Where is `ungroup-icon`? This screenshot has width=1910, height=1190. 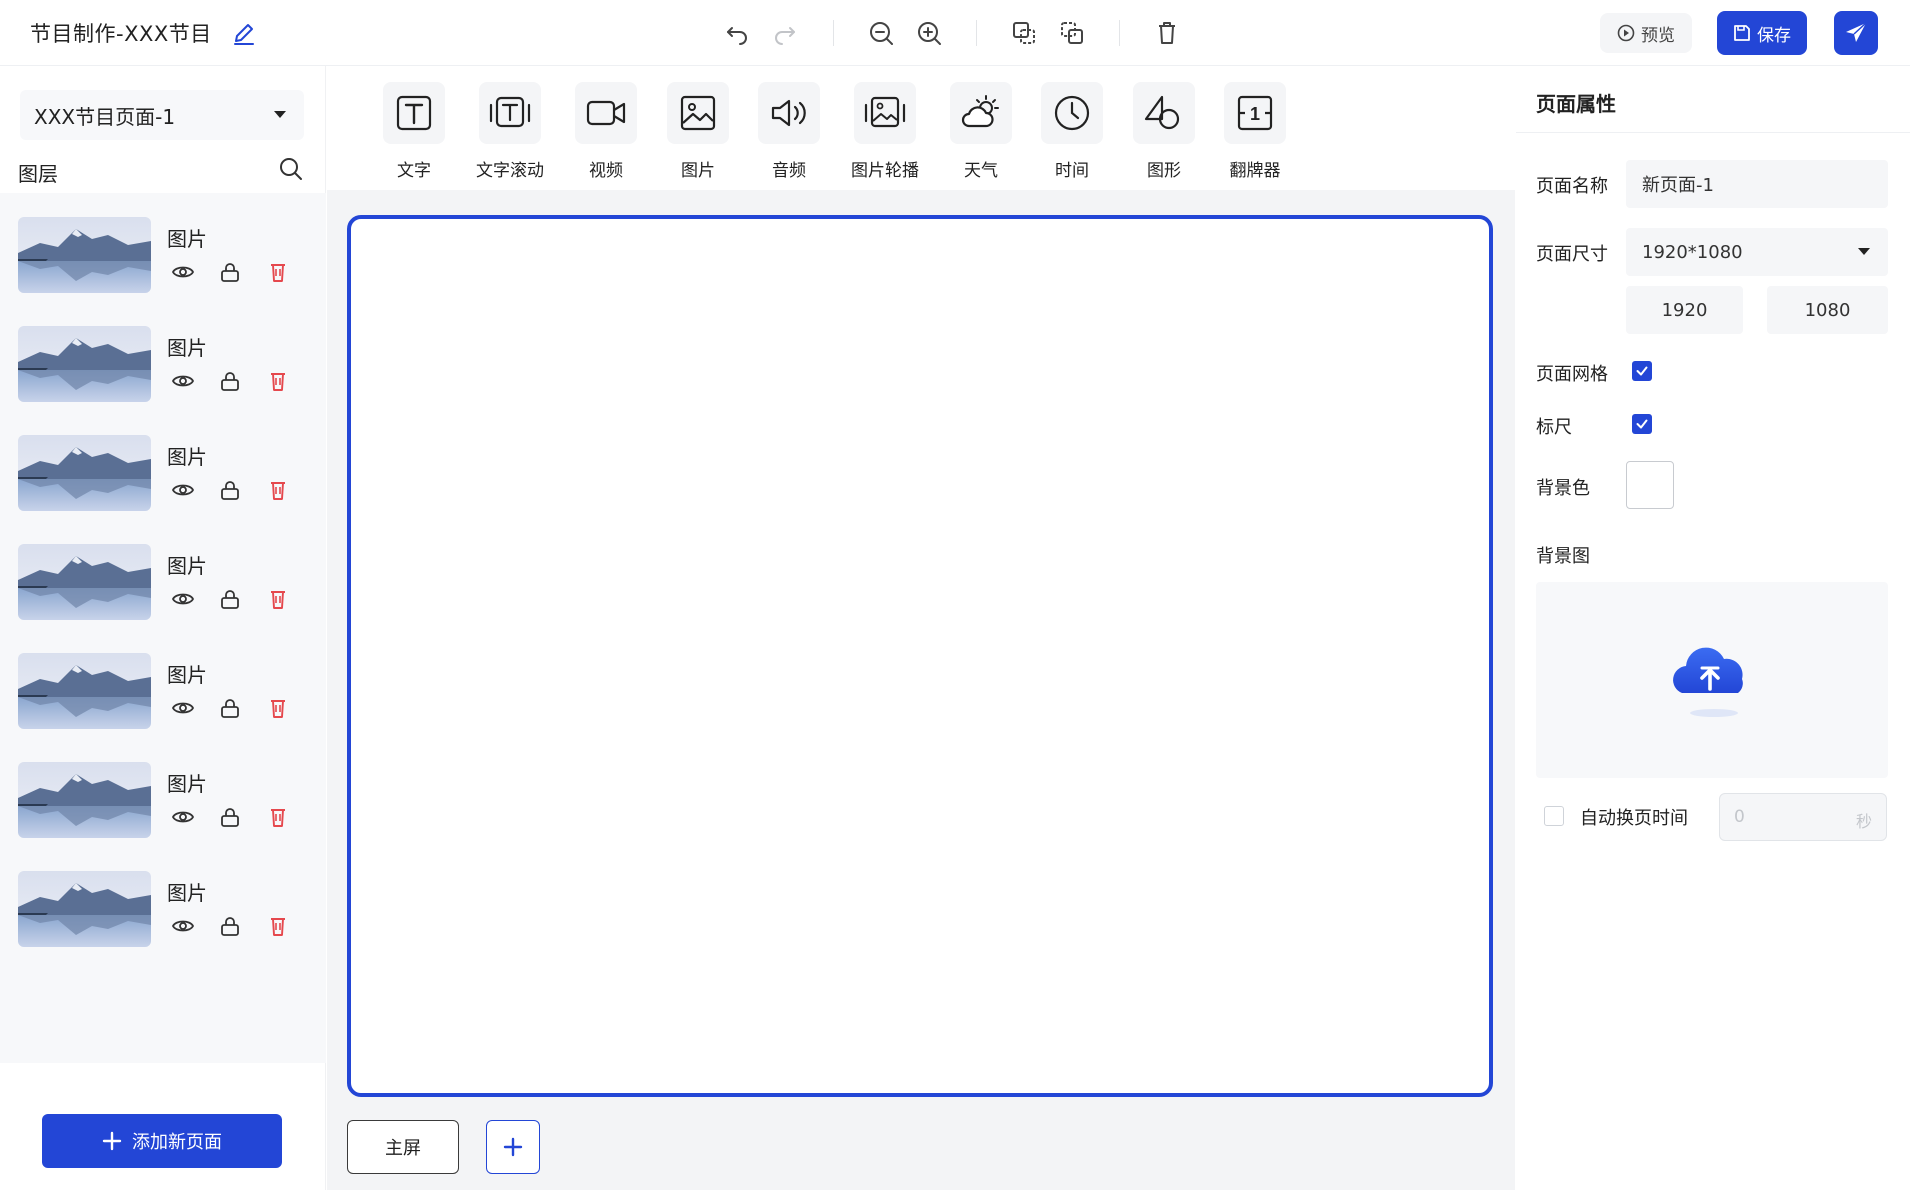
ungroup-icon is located at coordinates (1072, 33).